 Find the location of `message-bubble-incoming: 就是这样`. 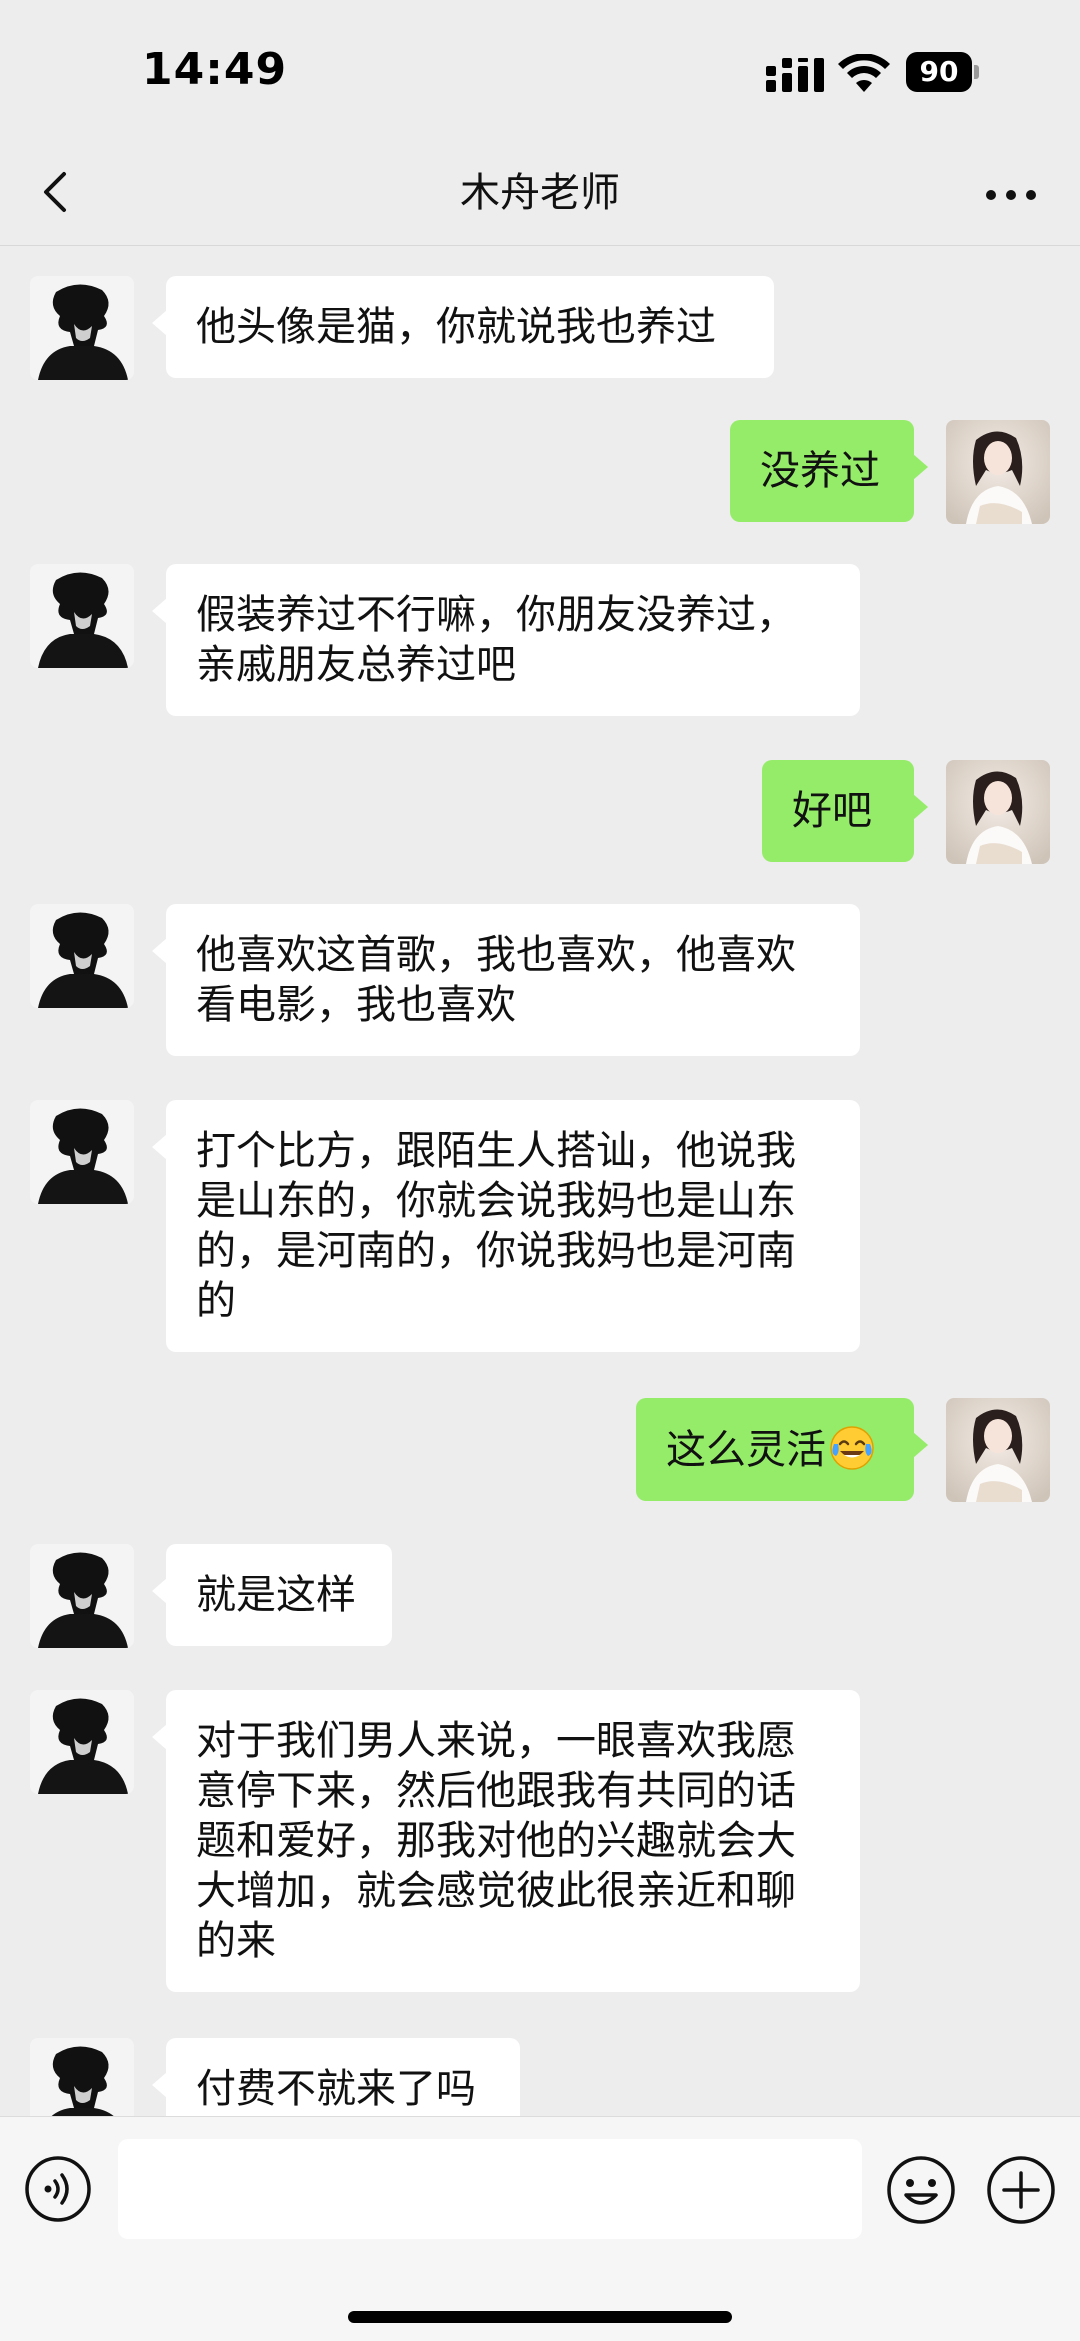

message-bubble-incoming: 就是这样 is located at coordinates (272, 1595).